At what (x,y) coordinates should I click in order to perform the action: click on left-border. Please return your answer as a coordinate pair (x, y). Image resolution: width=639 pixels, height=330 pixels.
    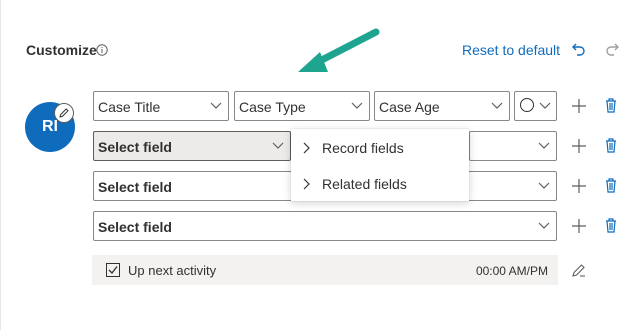
    Looking at the image, I should click on (0, 165).